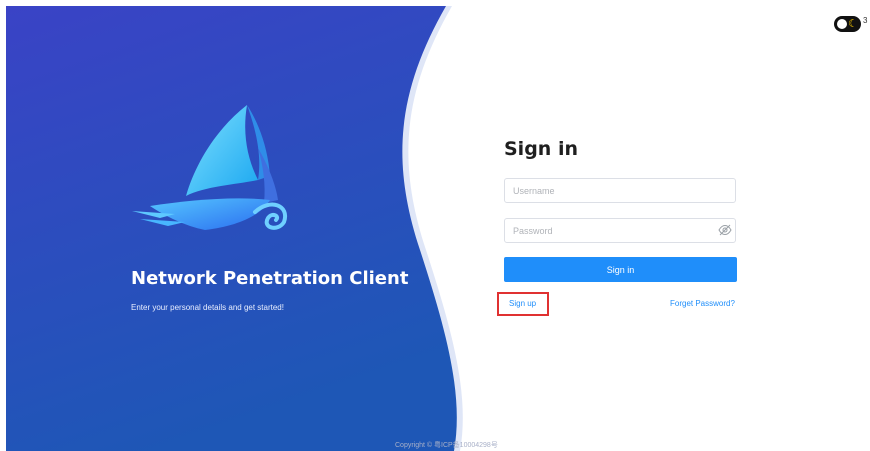  I want to click on toggle-knob, so click(842, 24).